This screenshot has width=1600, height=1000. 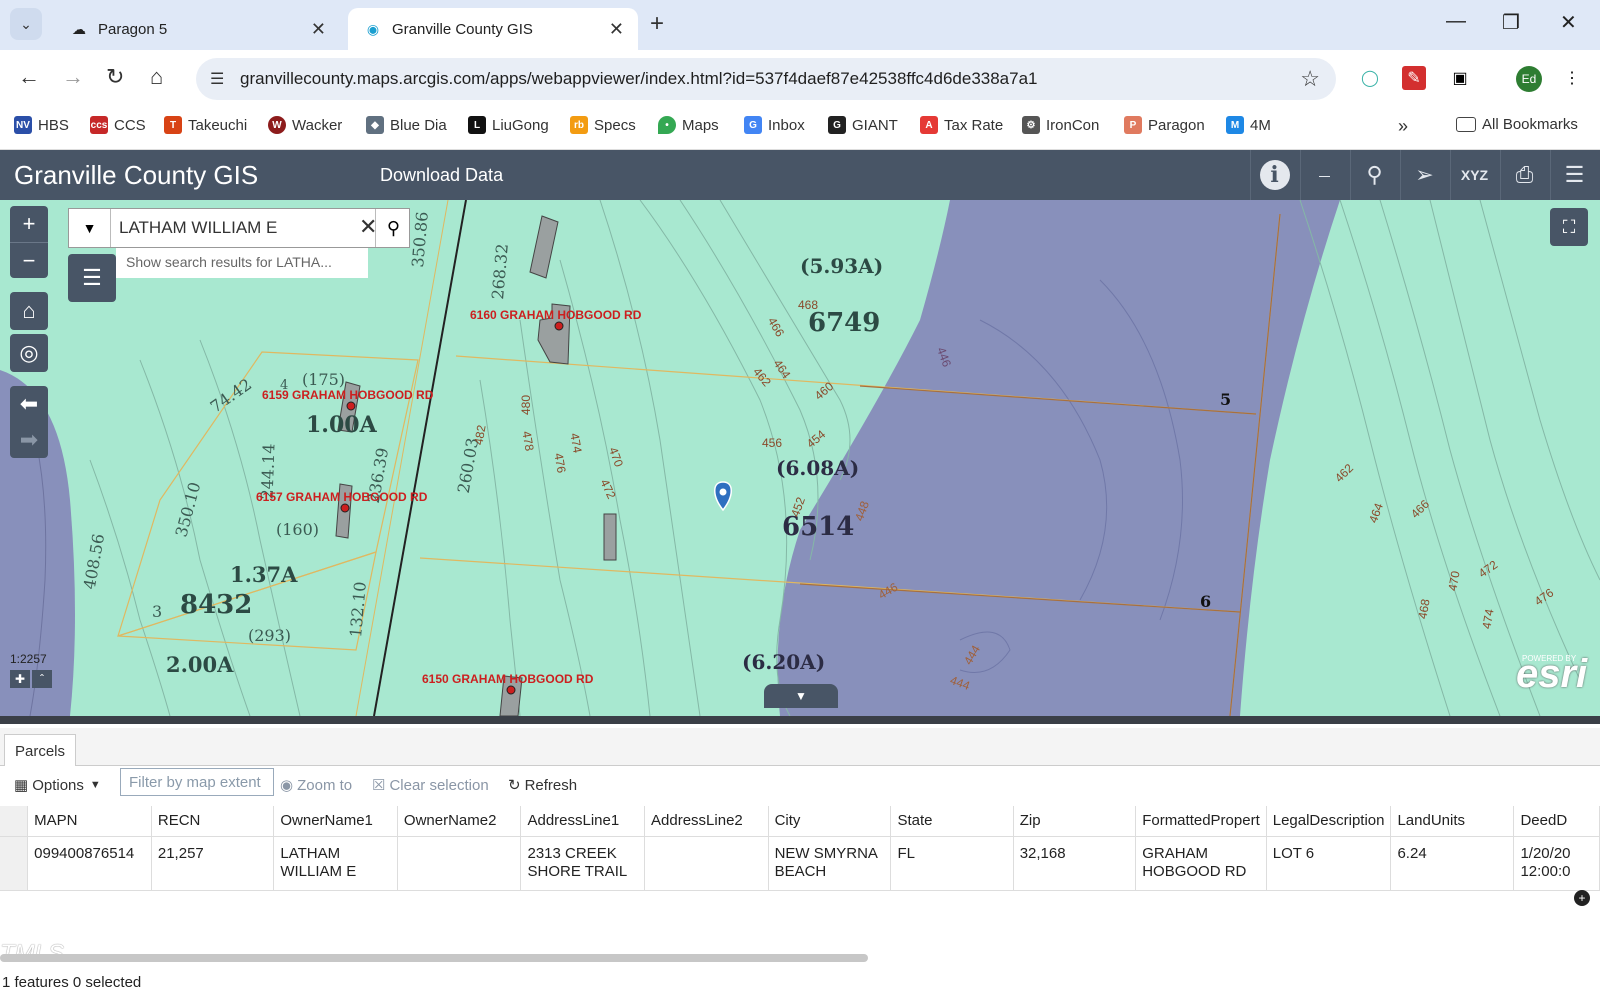 I want to click on new-tab-icon: +, so click(x=657, y=24).